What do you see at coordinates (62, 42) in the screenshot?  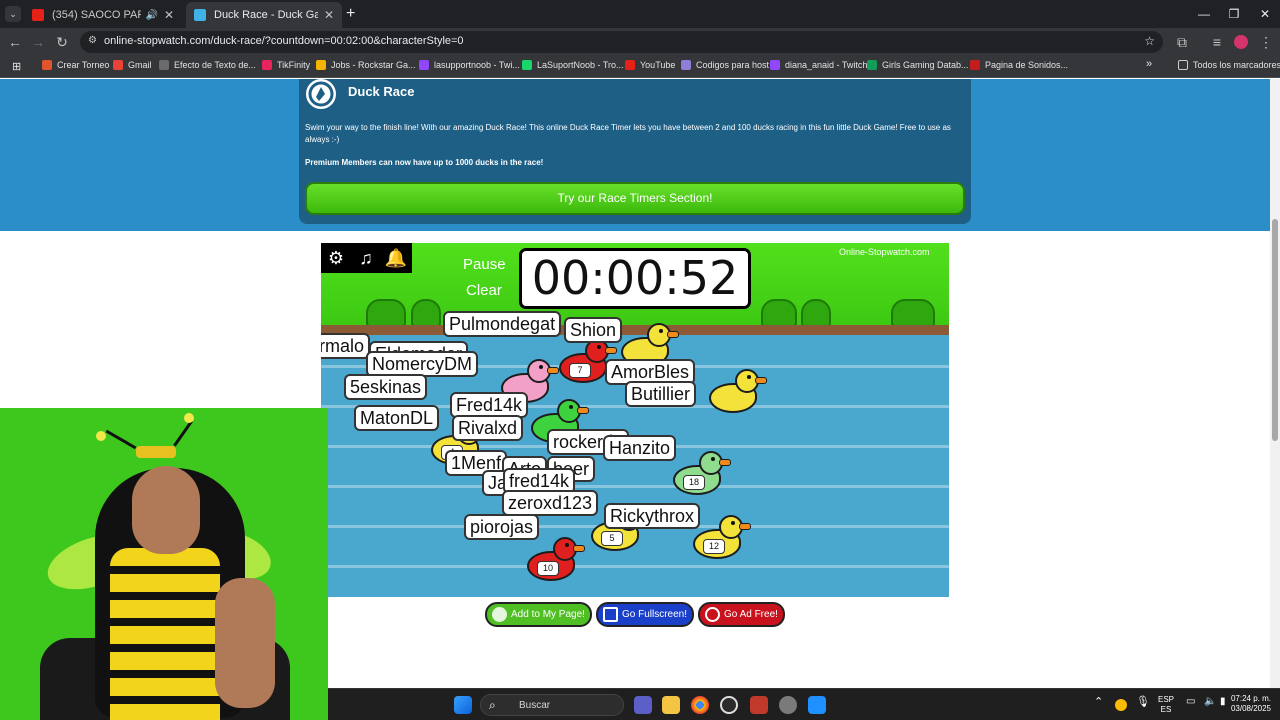 I see `reload-icon: ↻` at bounding box center [62, 42].